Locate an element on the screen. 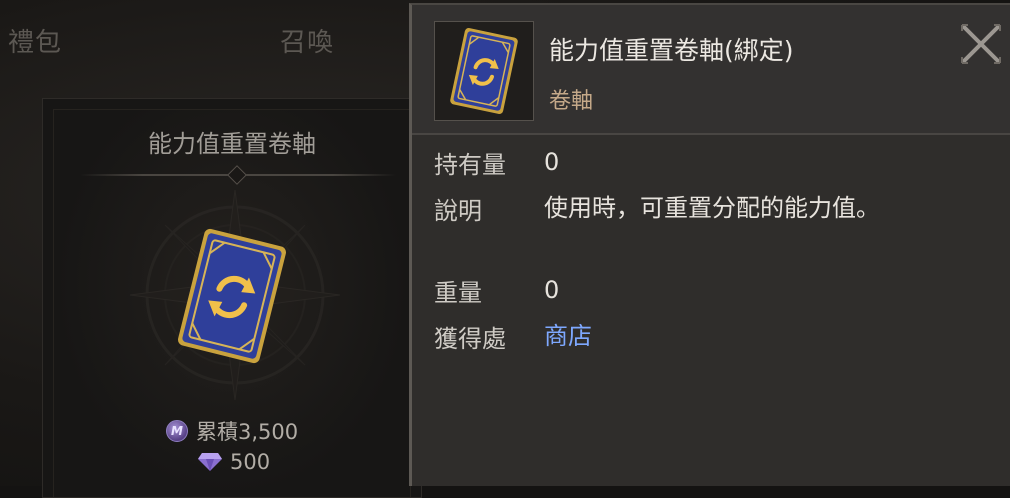 The height and width of the screenshot is (498, 1010). gem-price-label: 500 is located at coordinates (250, 462).